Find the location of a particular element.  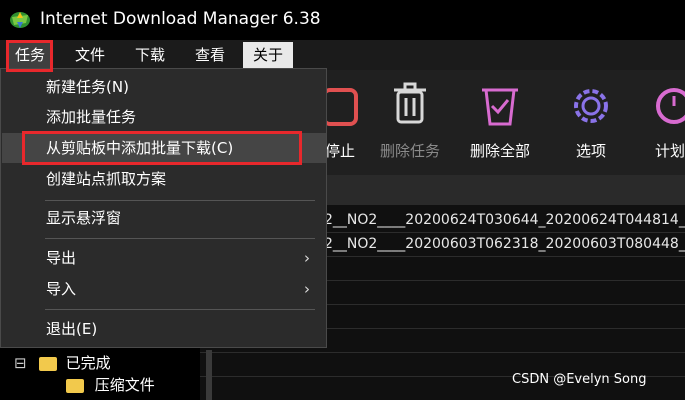

menu-item-label: 退出(E) is located at coordinates (72, 329).